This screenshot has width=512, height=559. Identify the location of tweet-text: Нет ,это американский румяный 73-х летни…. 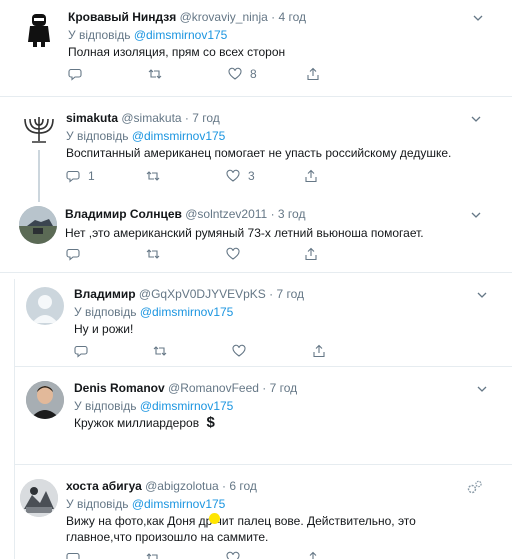
(244, 233).